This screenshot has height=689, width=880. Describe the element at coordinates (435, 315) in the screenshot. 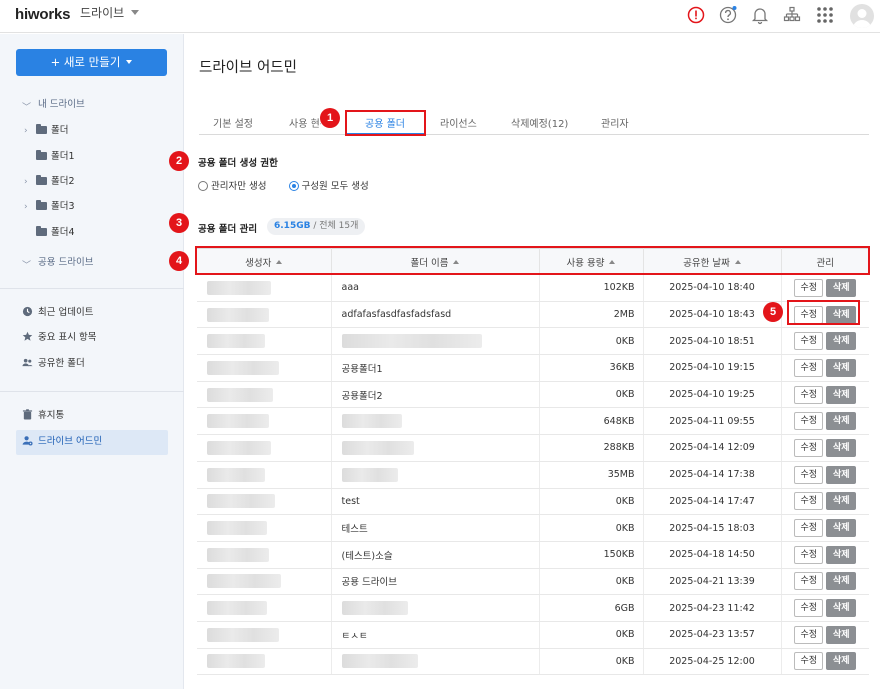

I see `folder-name-cell: adfafasfasdfasfadsfasd` at that location.